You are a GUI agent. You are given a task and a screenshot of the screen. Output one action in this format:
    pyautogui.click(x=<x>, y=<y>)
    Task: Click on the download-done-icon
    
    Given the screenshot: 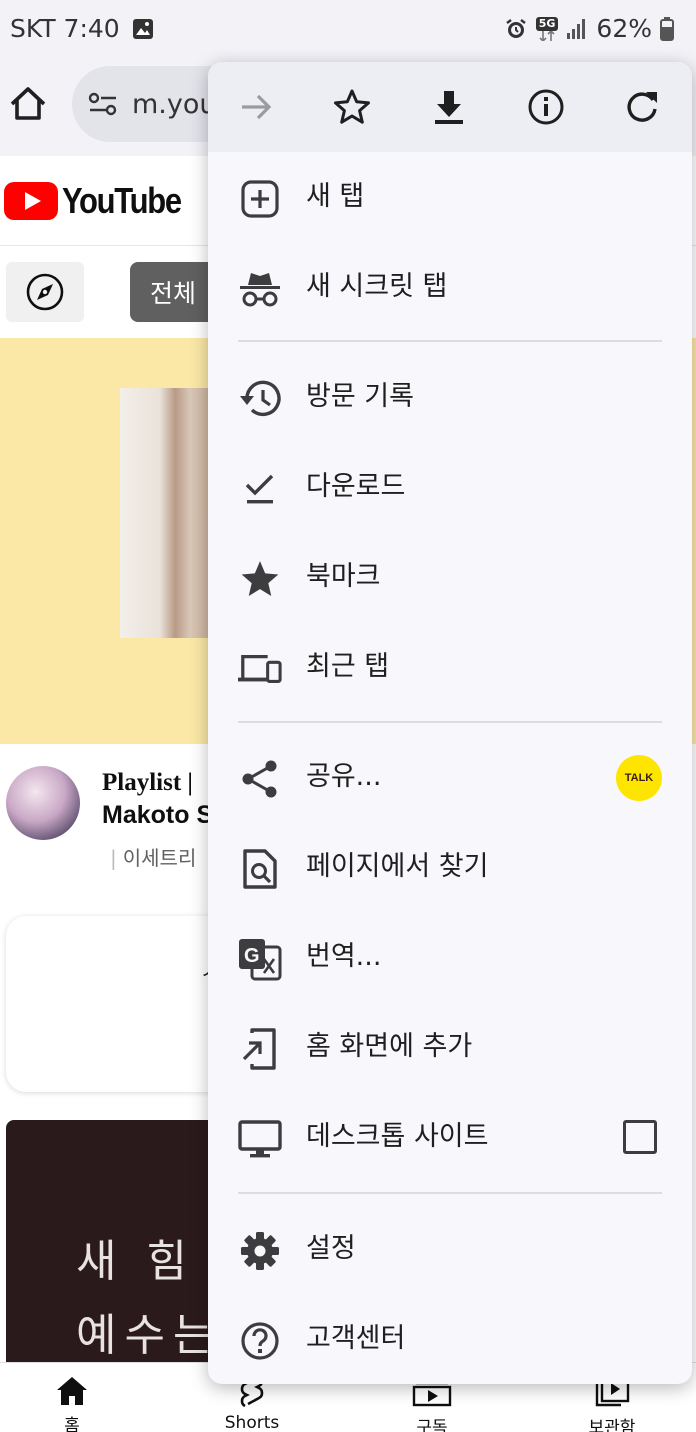 What is the action you would take?
    pyautogui.click(x=260, y=489)
    